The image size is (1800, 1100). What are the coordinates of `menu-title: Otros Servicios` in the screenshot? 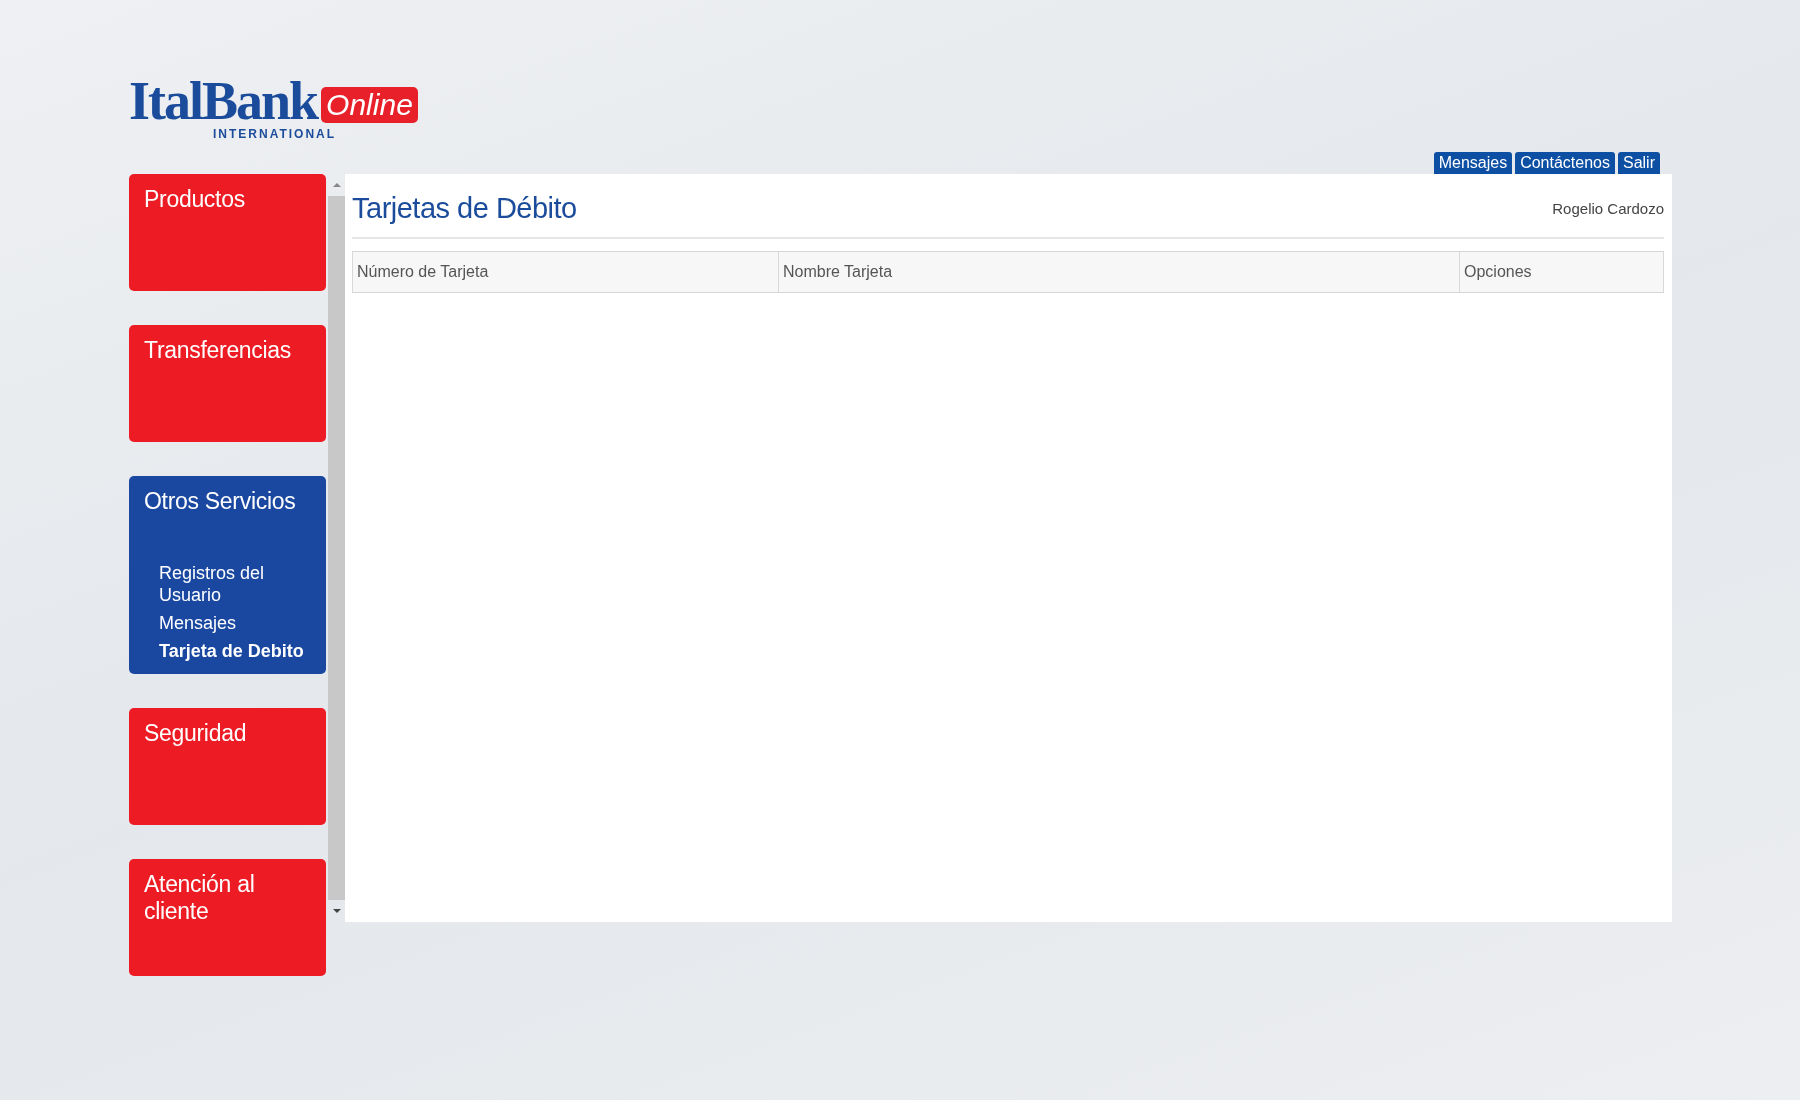 It's located at (227, 516).